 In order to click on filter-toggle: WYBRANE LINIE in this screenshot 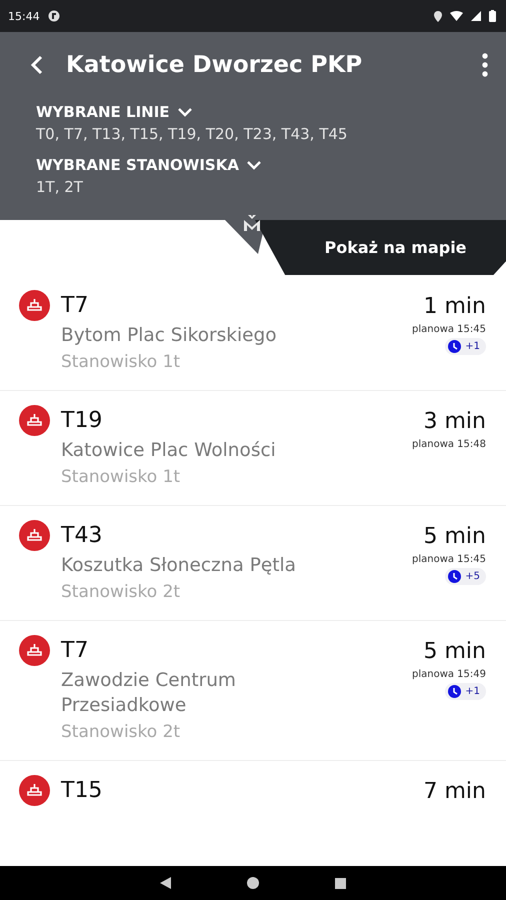, I will do `click(114, 112)`.